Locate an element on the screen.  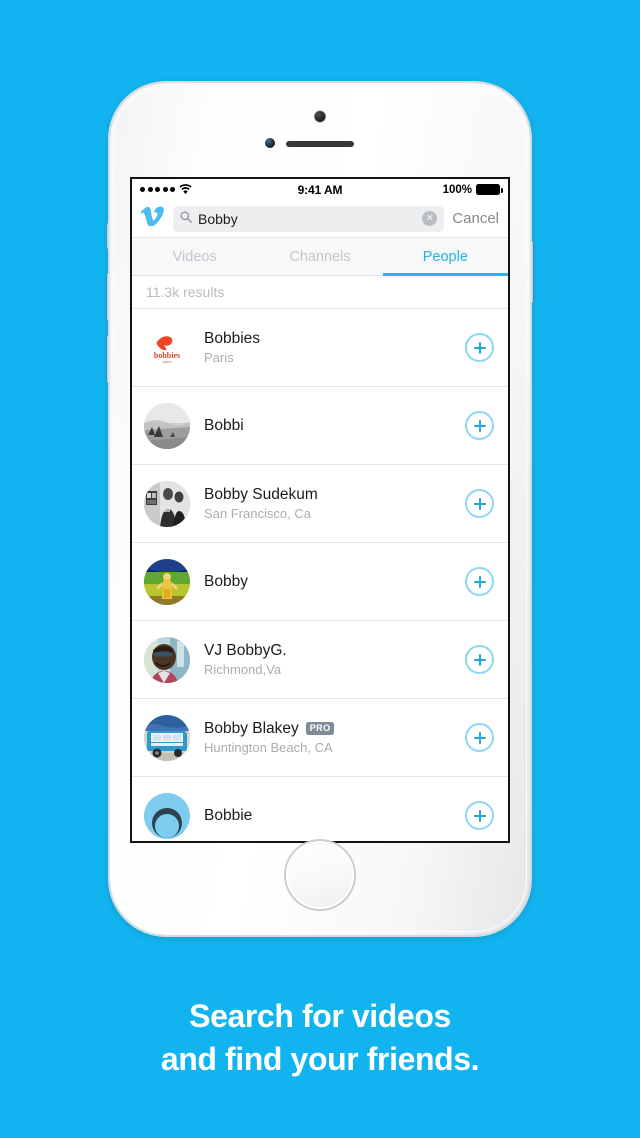
tab-videos: Videos is located at coordinates (194, 256).